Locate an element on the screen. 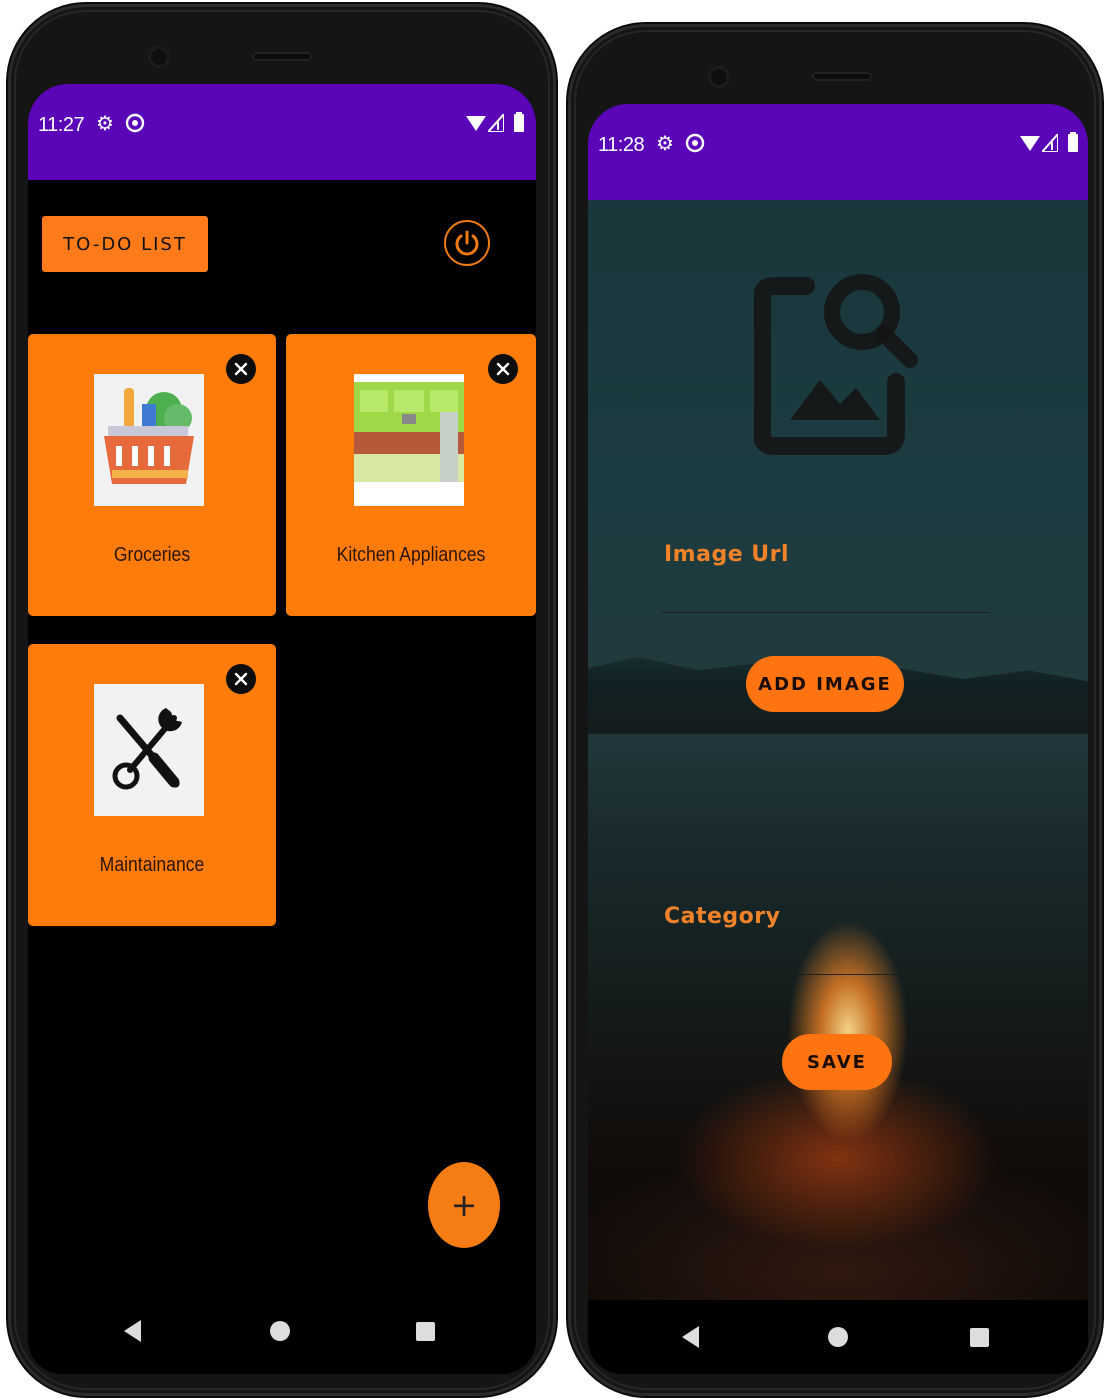 The image size is (1104, 1400). card-label: Kitchen Appliances is located at coordinates (411, 555).